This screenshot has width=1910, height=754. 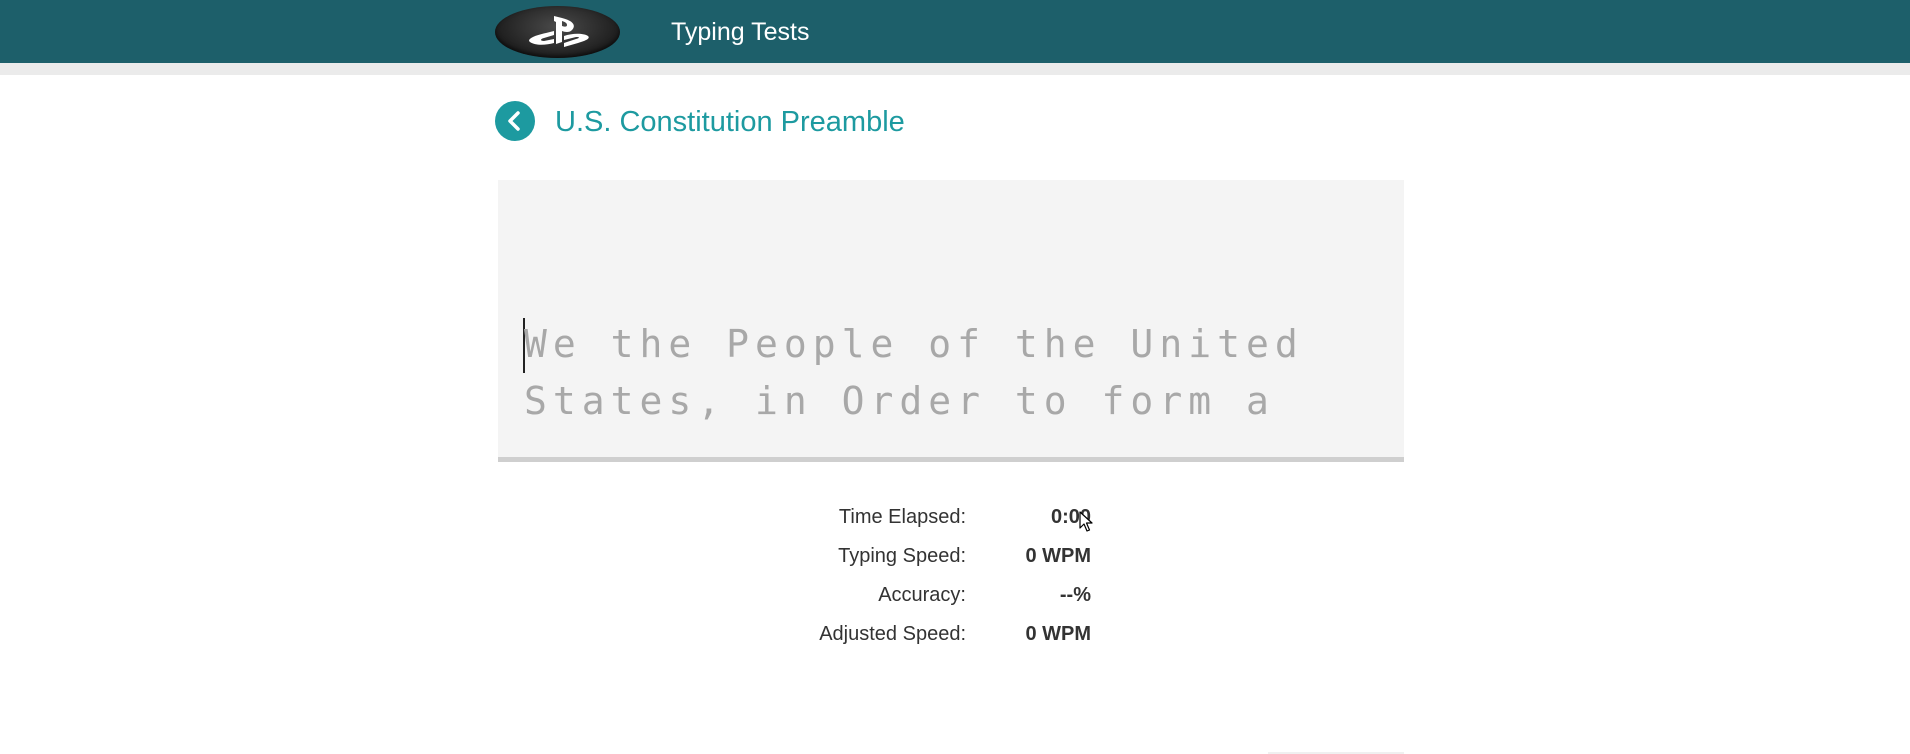 I want to click on back-button, so click(x=515, y=121).